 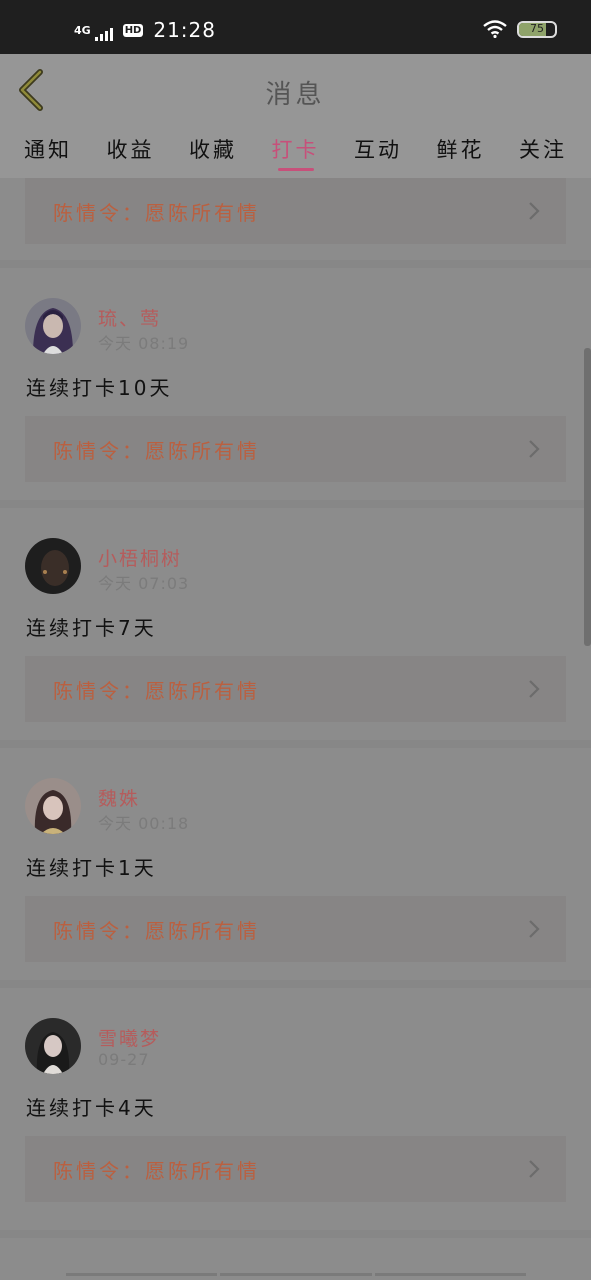 What do you see at coordinates (91, 628) in the screenshot?
I see `checkin-message: 连续打卡7天` at bounding box center [91, 628].